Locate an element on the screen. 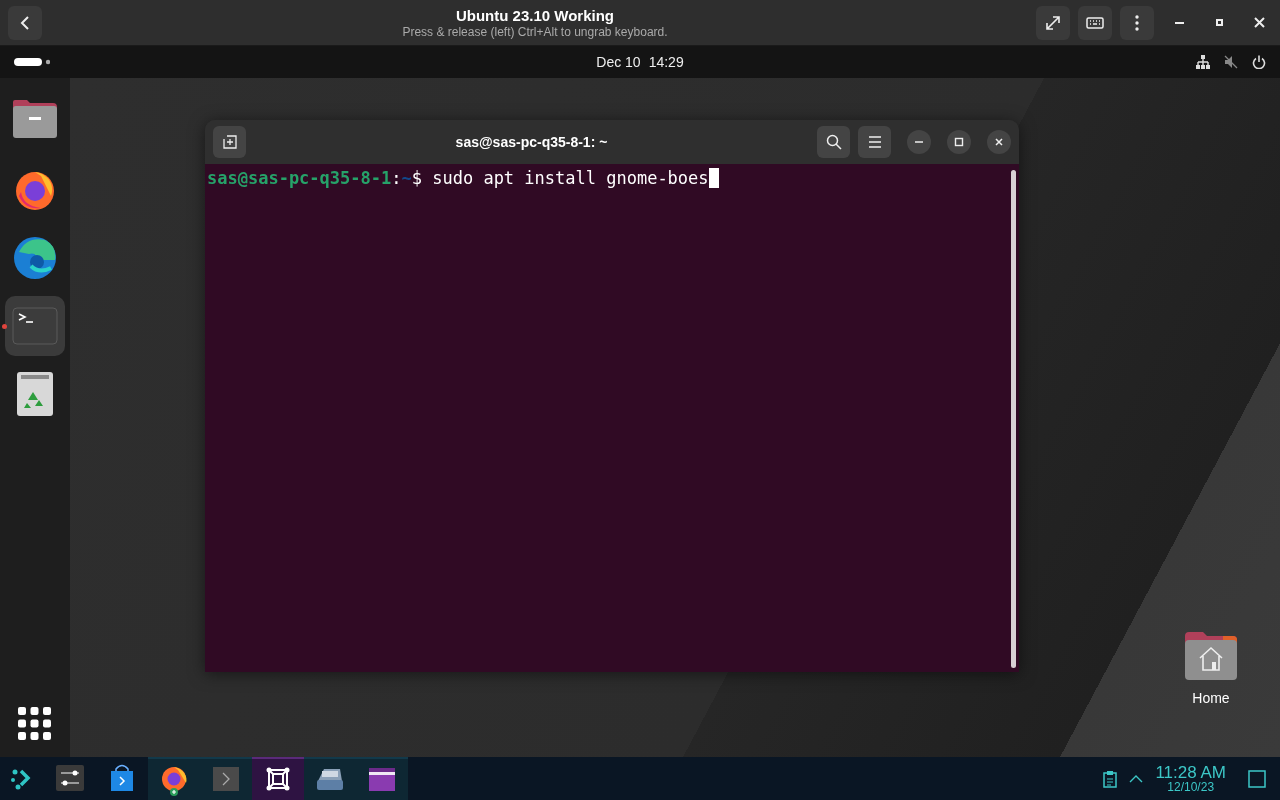 The image size is (1280, 800). prompt-symbol: $ is located at coordinates (416, 178).